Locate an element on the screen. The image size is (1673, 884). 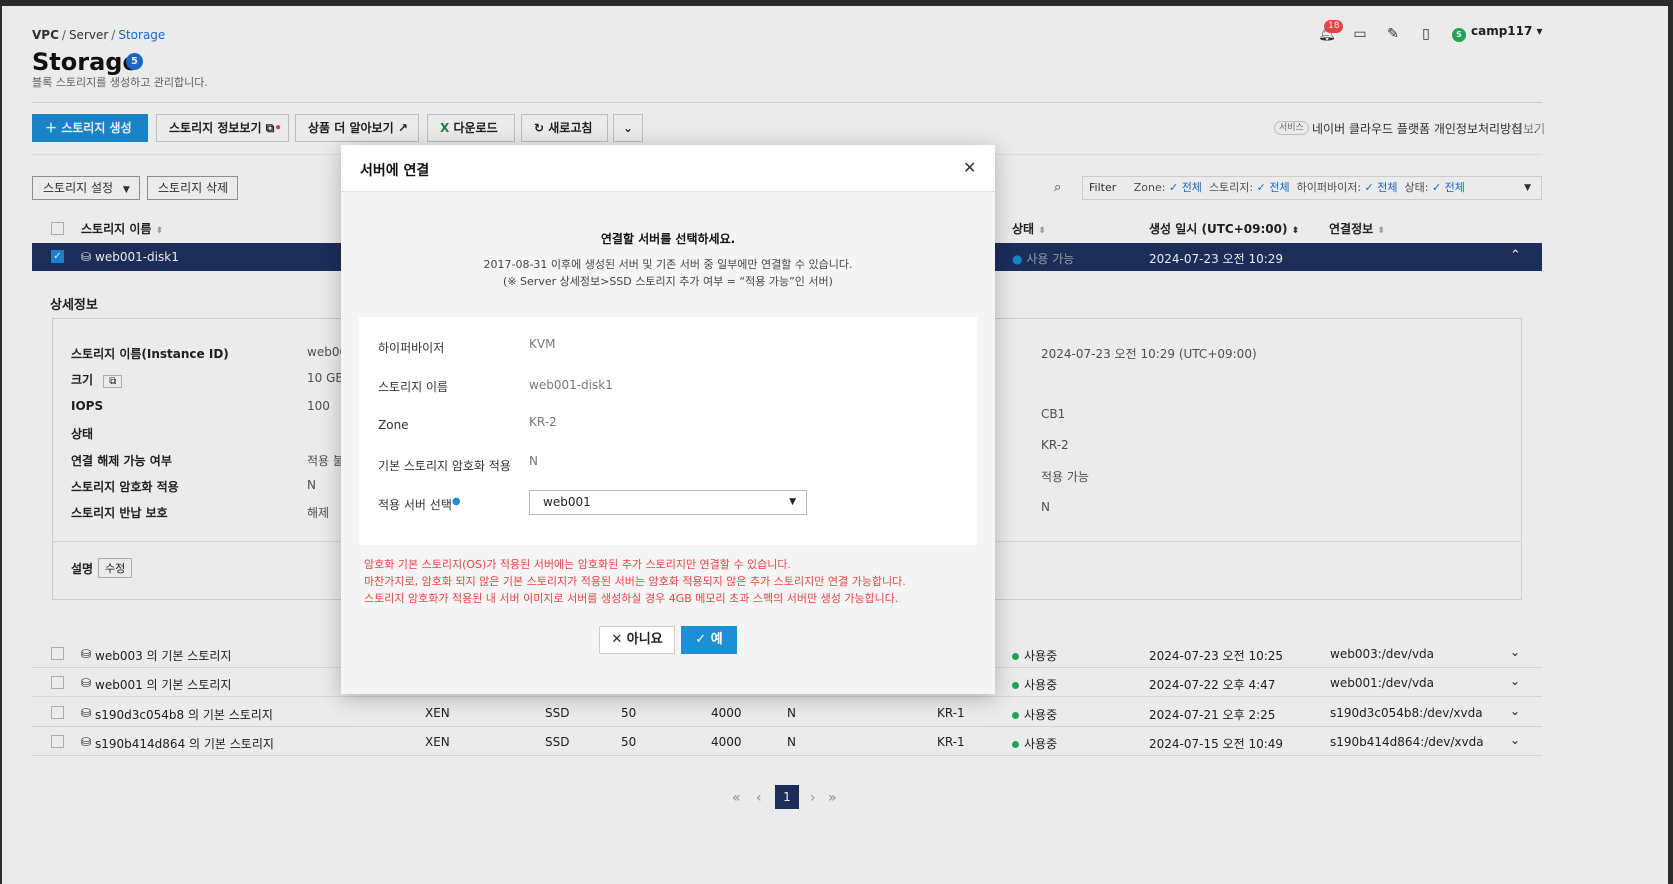
yes-button-label: 예 is located at coordinates (716, 639).